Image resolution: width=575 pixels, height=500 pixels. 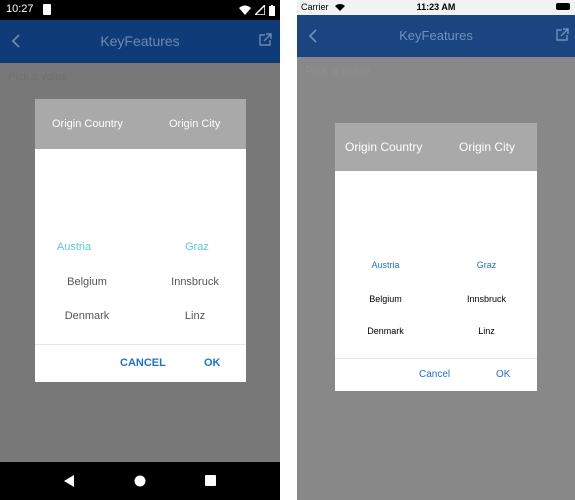 What do you see at coordinates (434, 374) in the screenshot?
I see `cancel-button: Cancel` at bounding box center [434, 374].